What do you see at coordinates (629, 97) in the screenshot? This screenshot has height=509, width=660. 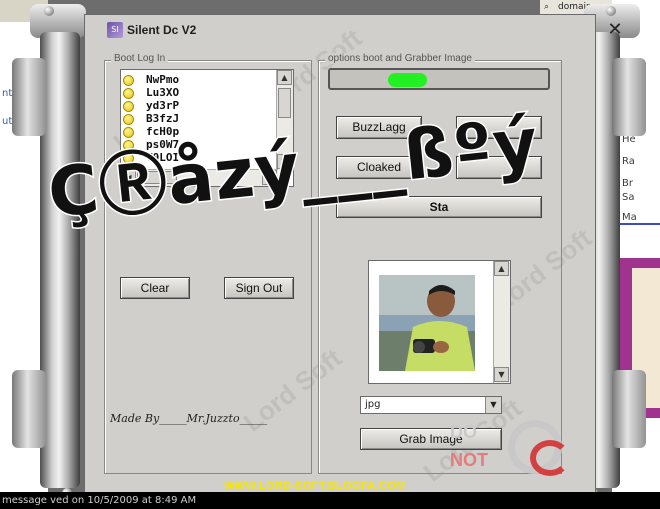 I see `frame-clamp-right-top` at bounding box center [629, 97].